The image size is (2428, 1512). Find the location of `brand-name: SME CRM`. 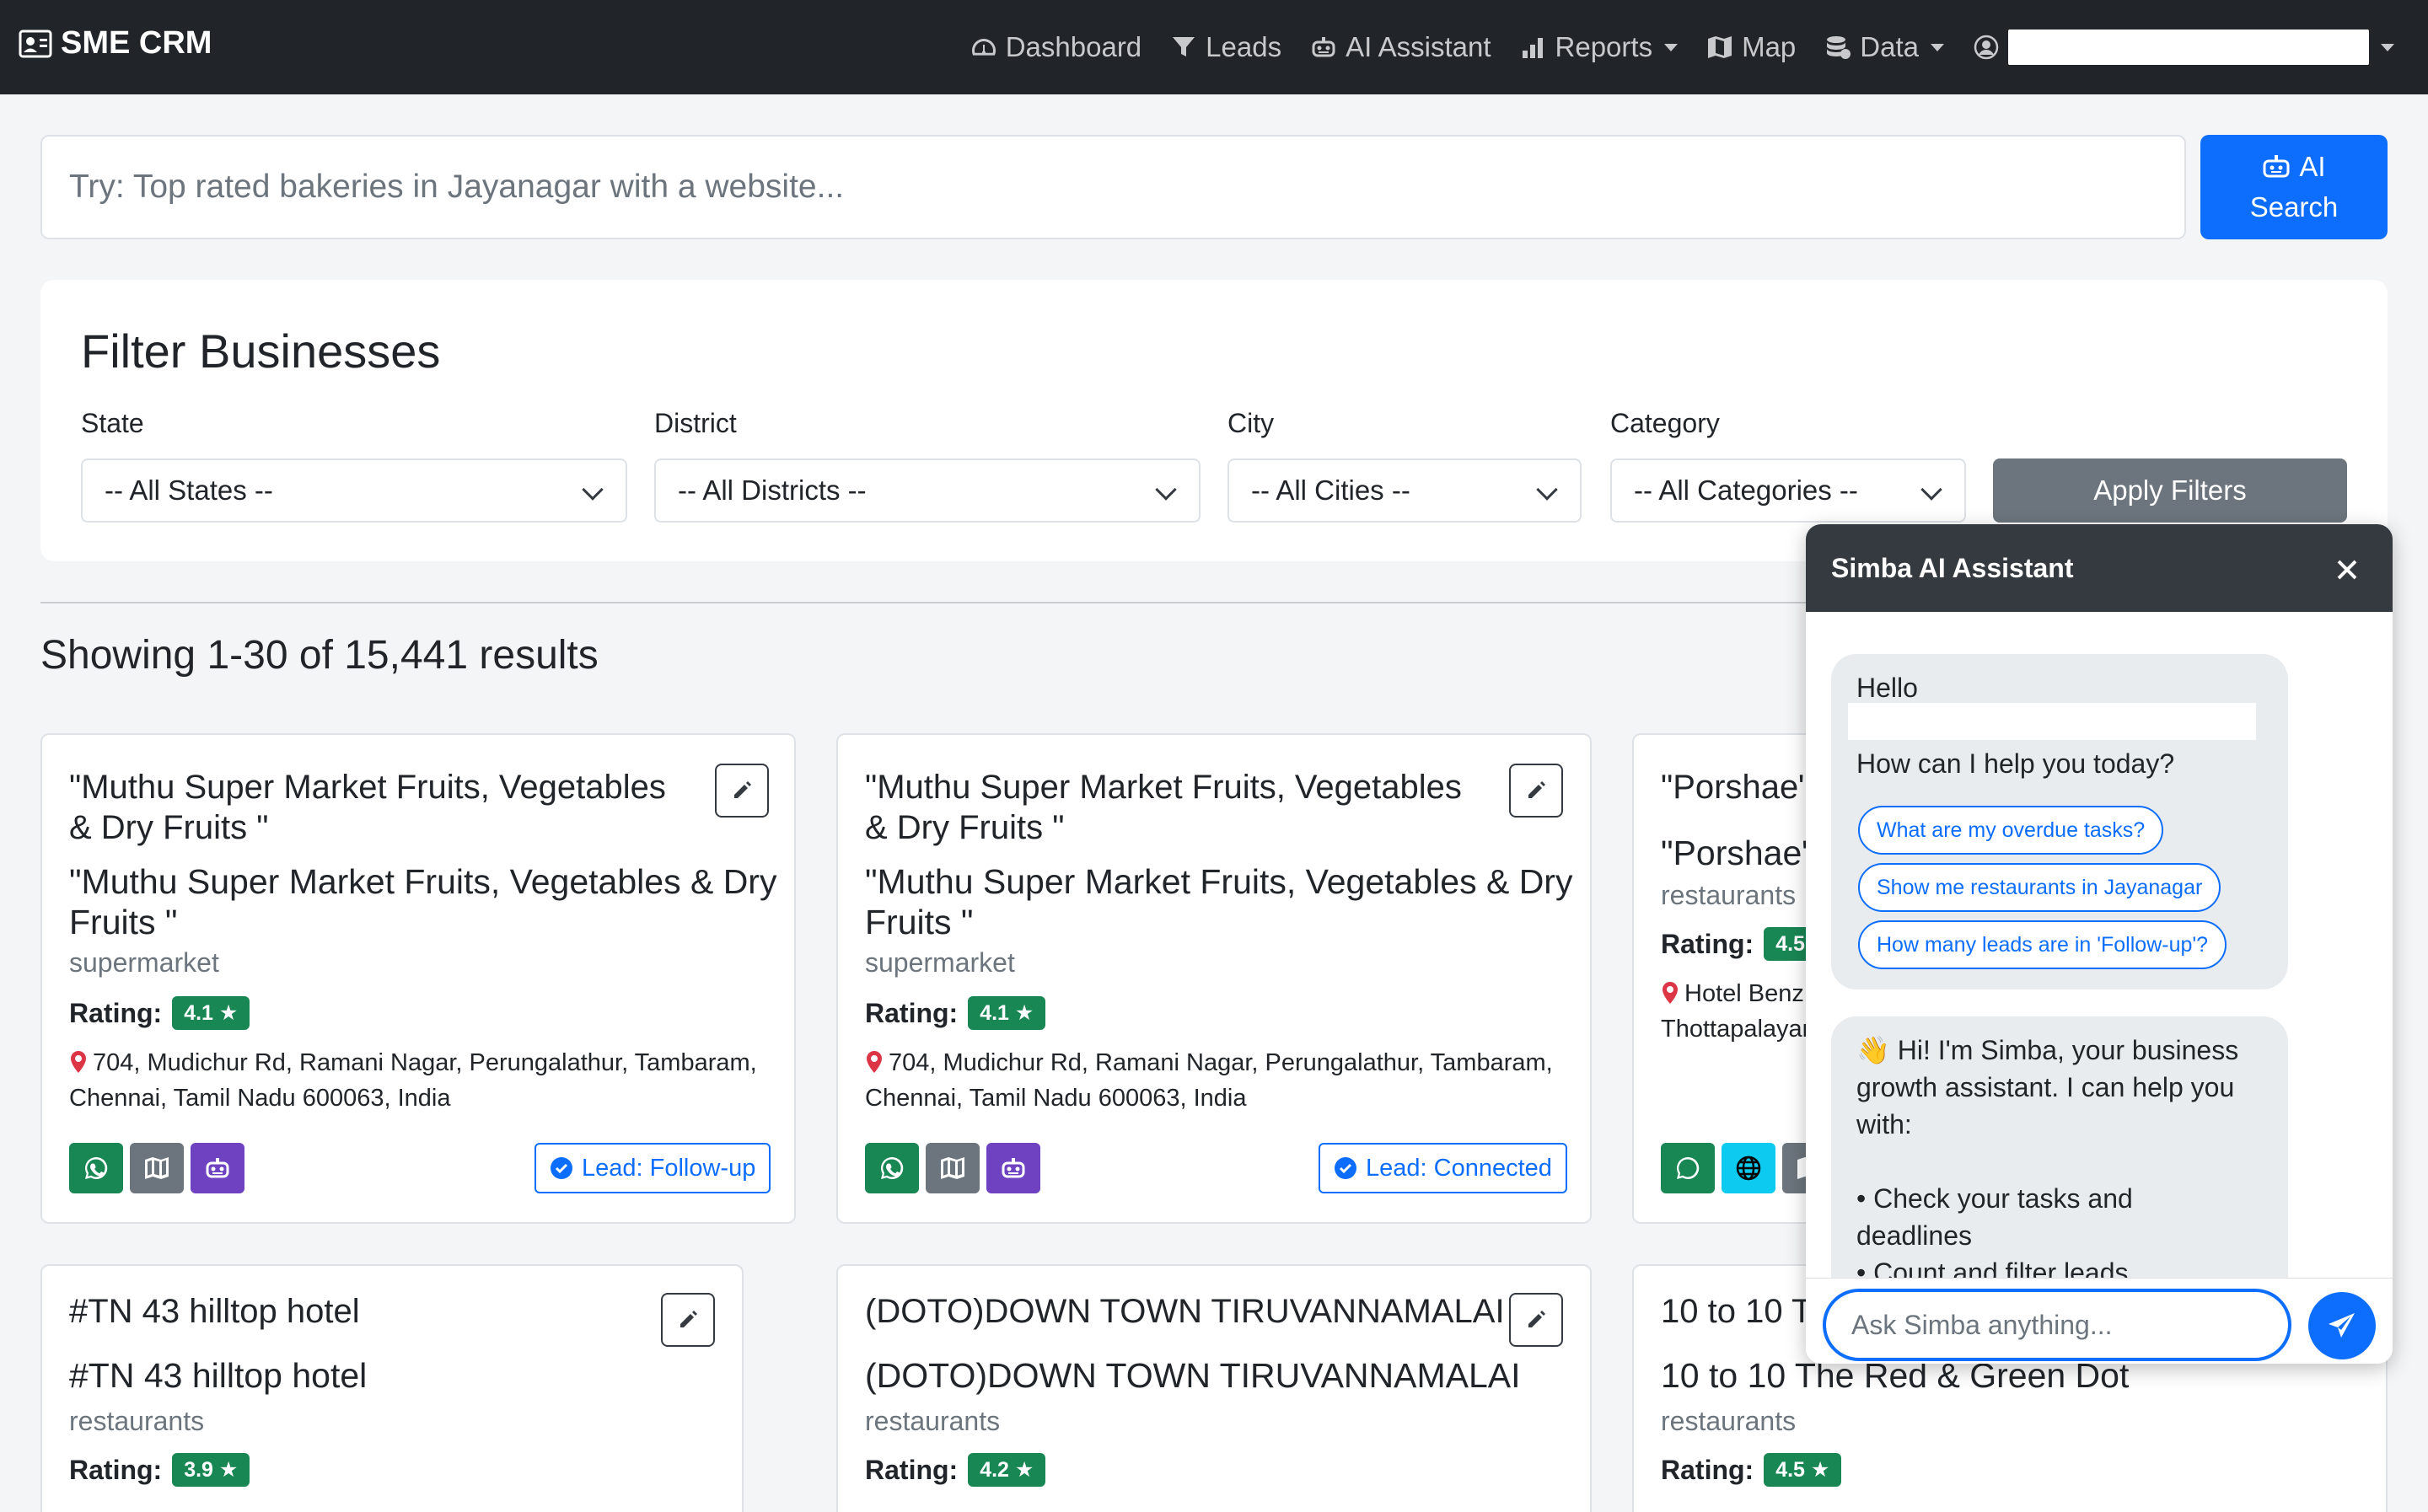

brand-name: SME CRM is located at coordinates (136, 43).